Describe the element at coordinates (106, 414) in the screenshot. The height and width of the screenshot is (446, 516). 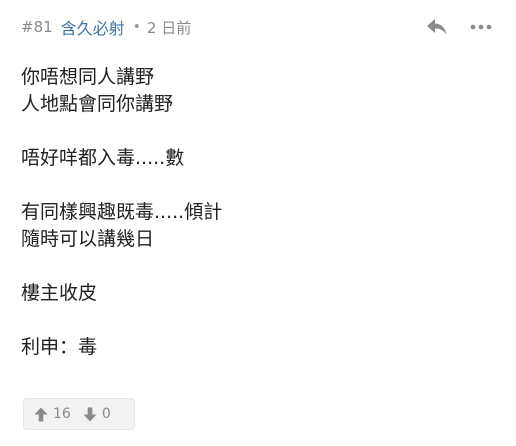
I see `downvote-count: 0` at that location.